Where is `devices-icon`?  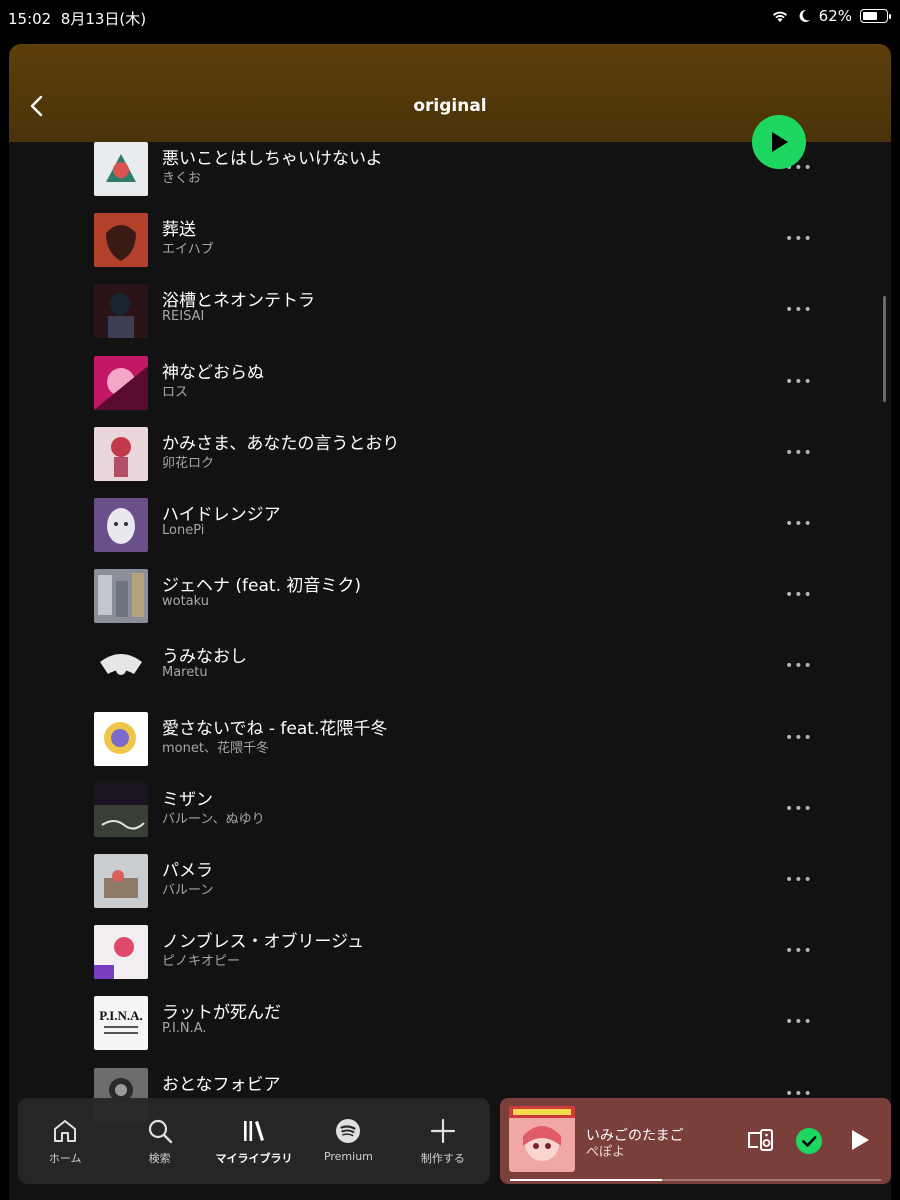 devices-icon is located at coordinates (760, 1140).